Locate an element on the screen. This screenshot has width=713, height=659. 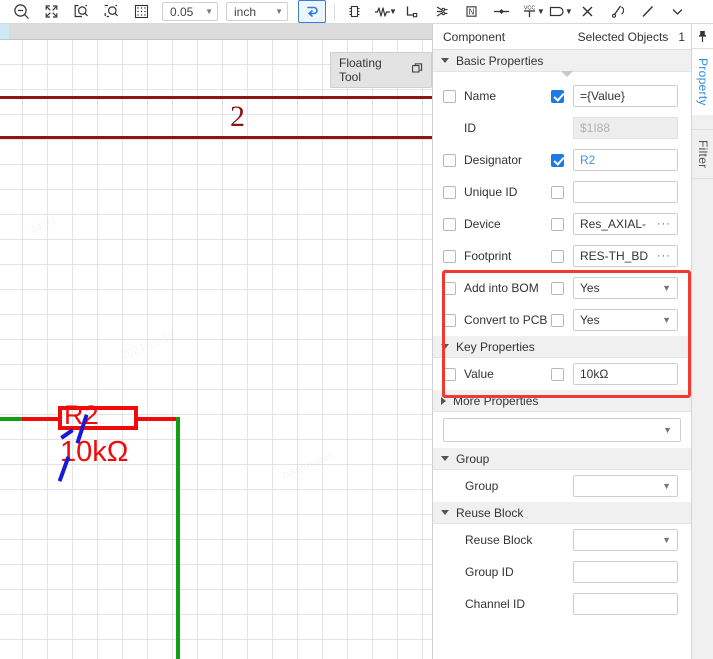
row-designator: Designator R2 is located at coordinates (562, 160).